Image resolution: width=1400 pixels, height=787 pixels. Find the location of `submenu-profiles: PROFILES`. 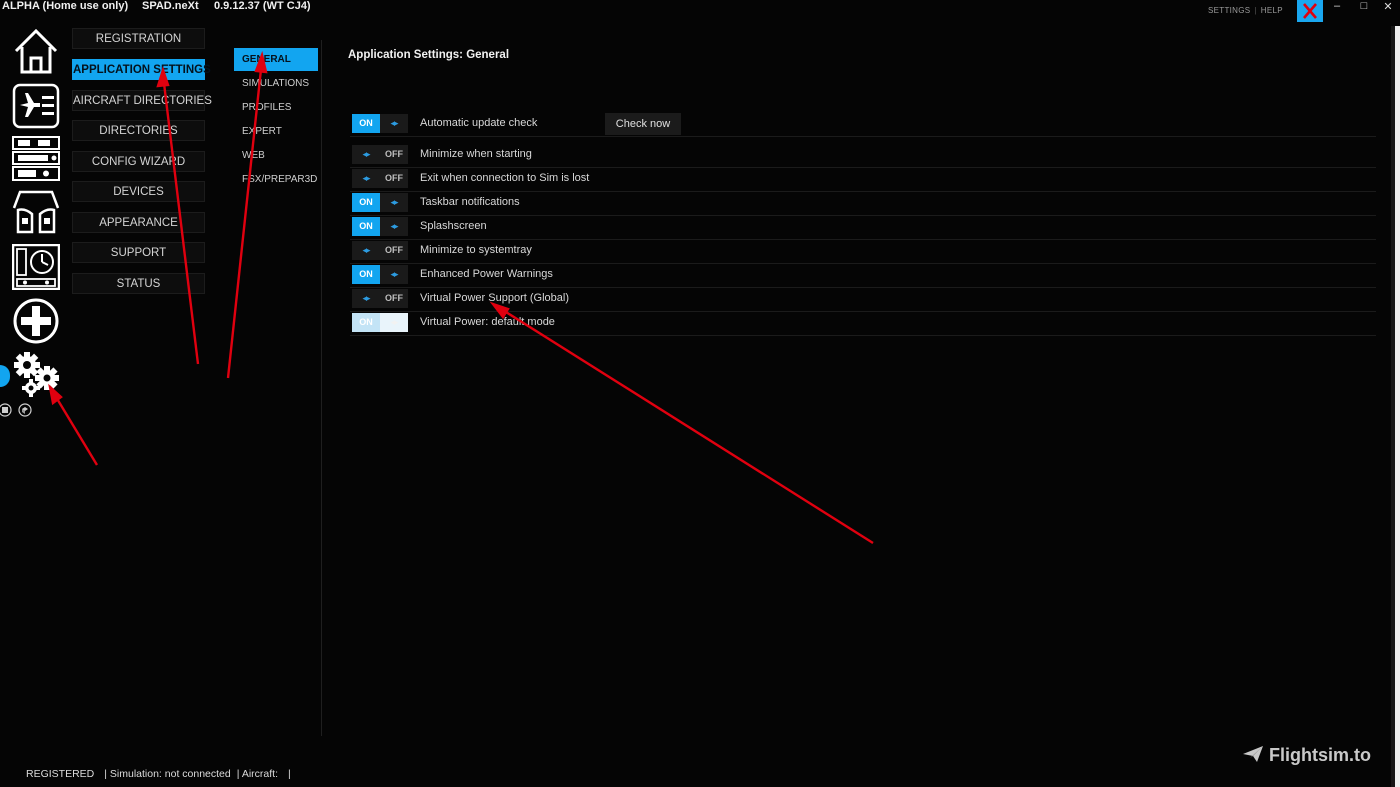

submenu-profiles: PROFILES is located at coordinates (266, 107).